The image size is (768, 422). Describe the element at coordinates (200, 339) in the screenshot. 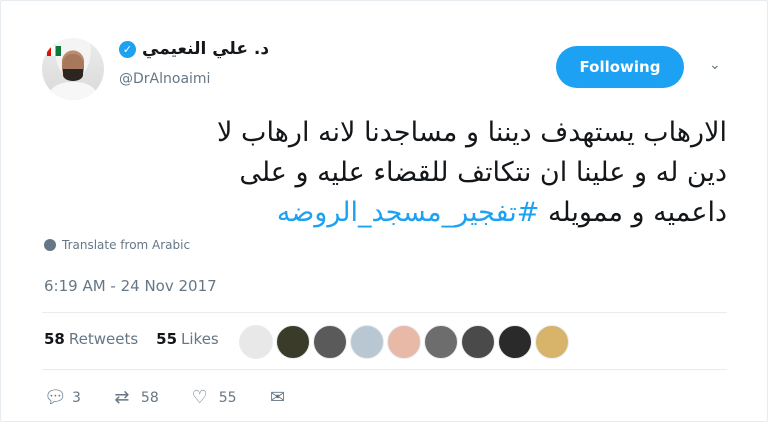

I see `likes-label: Likes` at that location.